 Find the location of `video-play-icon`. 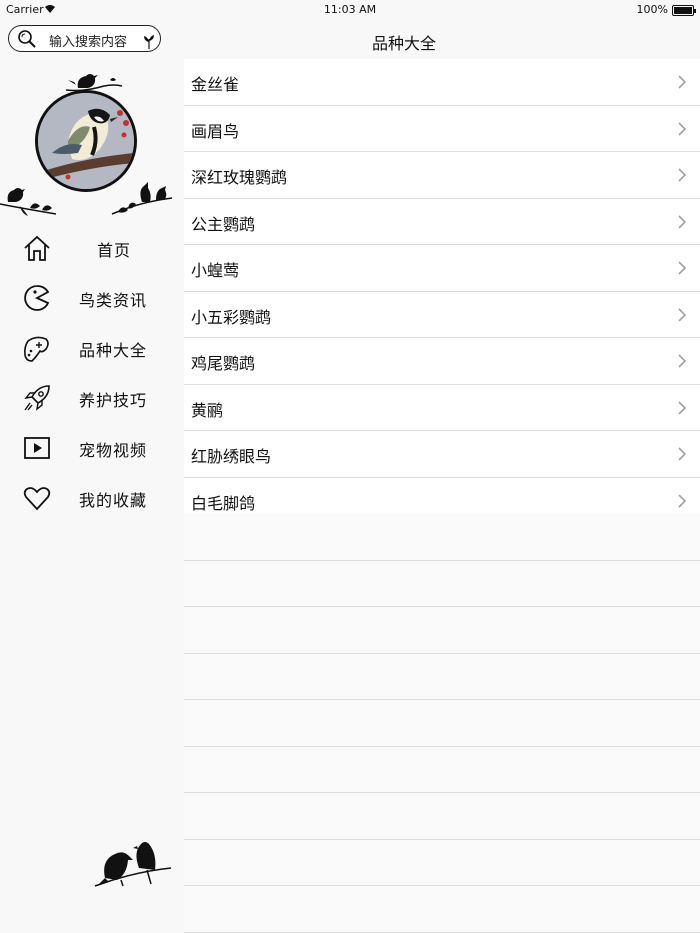

video-play-icon is located at coordinates (37, 448).